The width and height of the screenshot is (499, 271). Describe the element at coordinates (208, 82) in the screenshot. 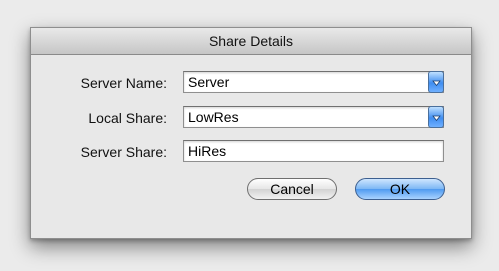

I see `server-name-value: Server` at that location.